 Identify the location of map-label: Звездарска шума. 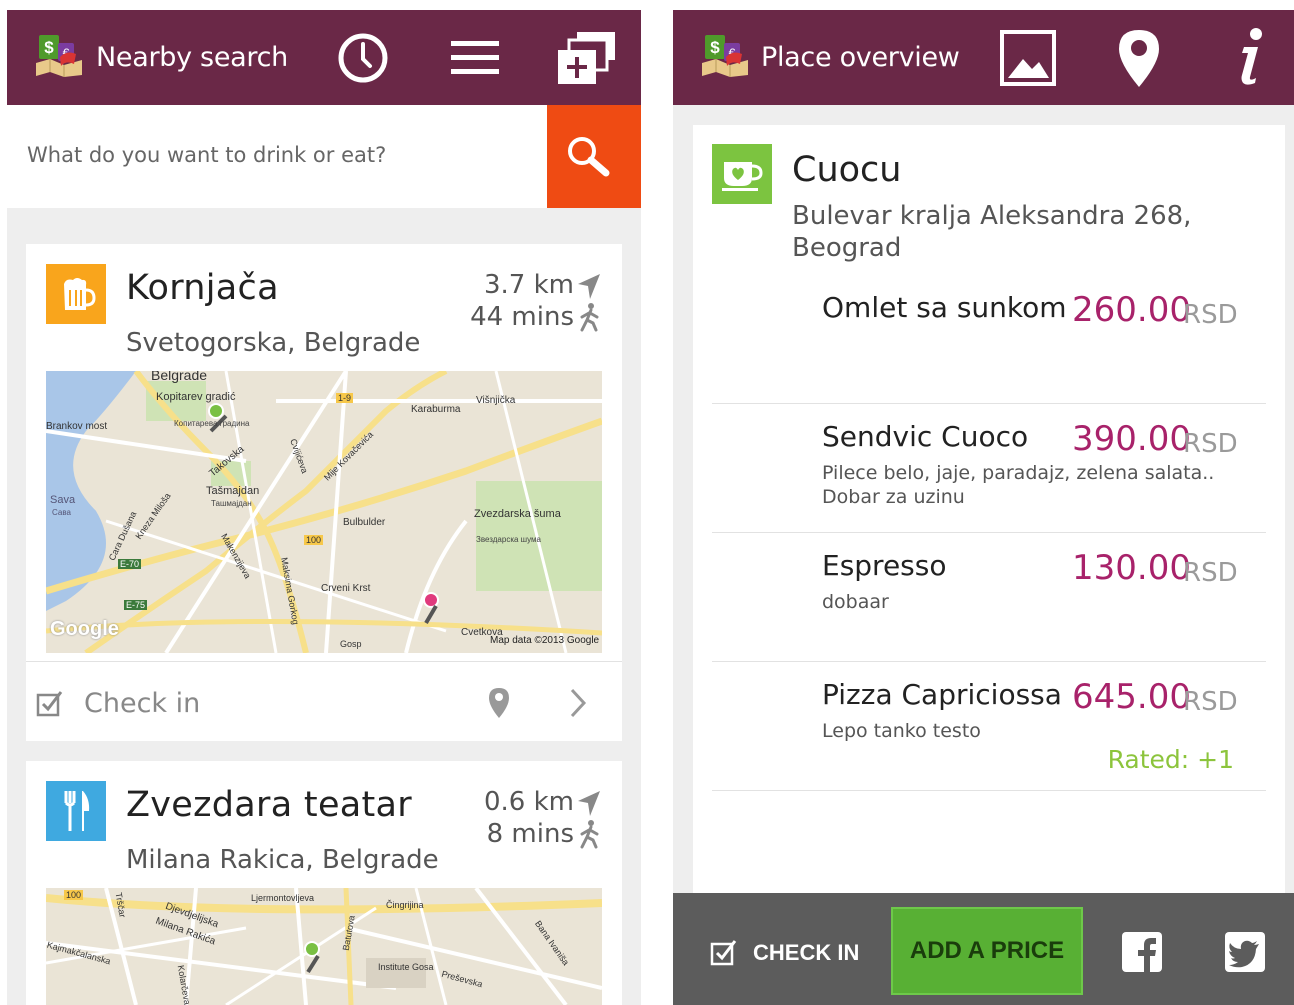
(508, 539).